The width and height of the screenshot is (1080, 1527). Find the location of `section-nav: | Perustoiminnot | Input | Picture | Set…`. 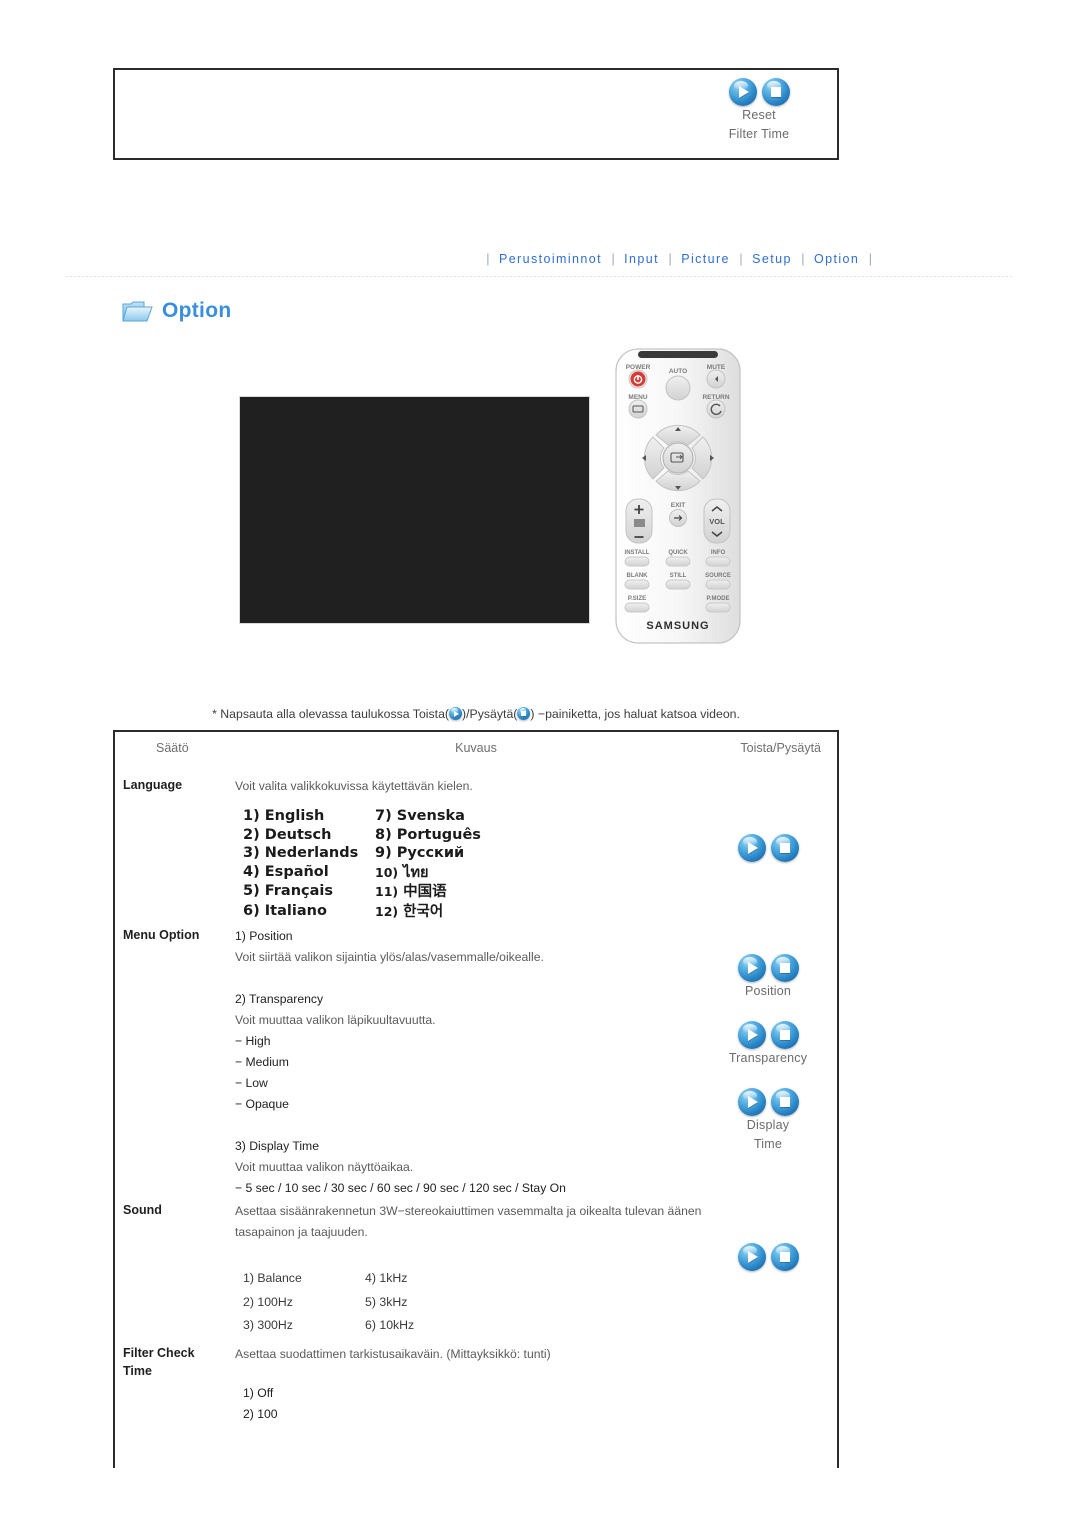

section-nav: | Perustoiminnot | Input | Picture | Set… is located at coordinates (540, 259).